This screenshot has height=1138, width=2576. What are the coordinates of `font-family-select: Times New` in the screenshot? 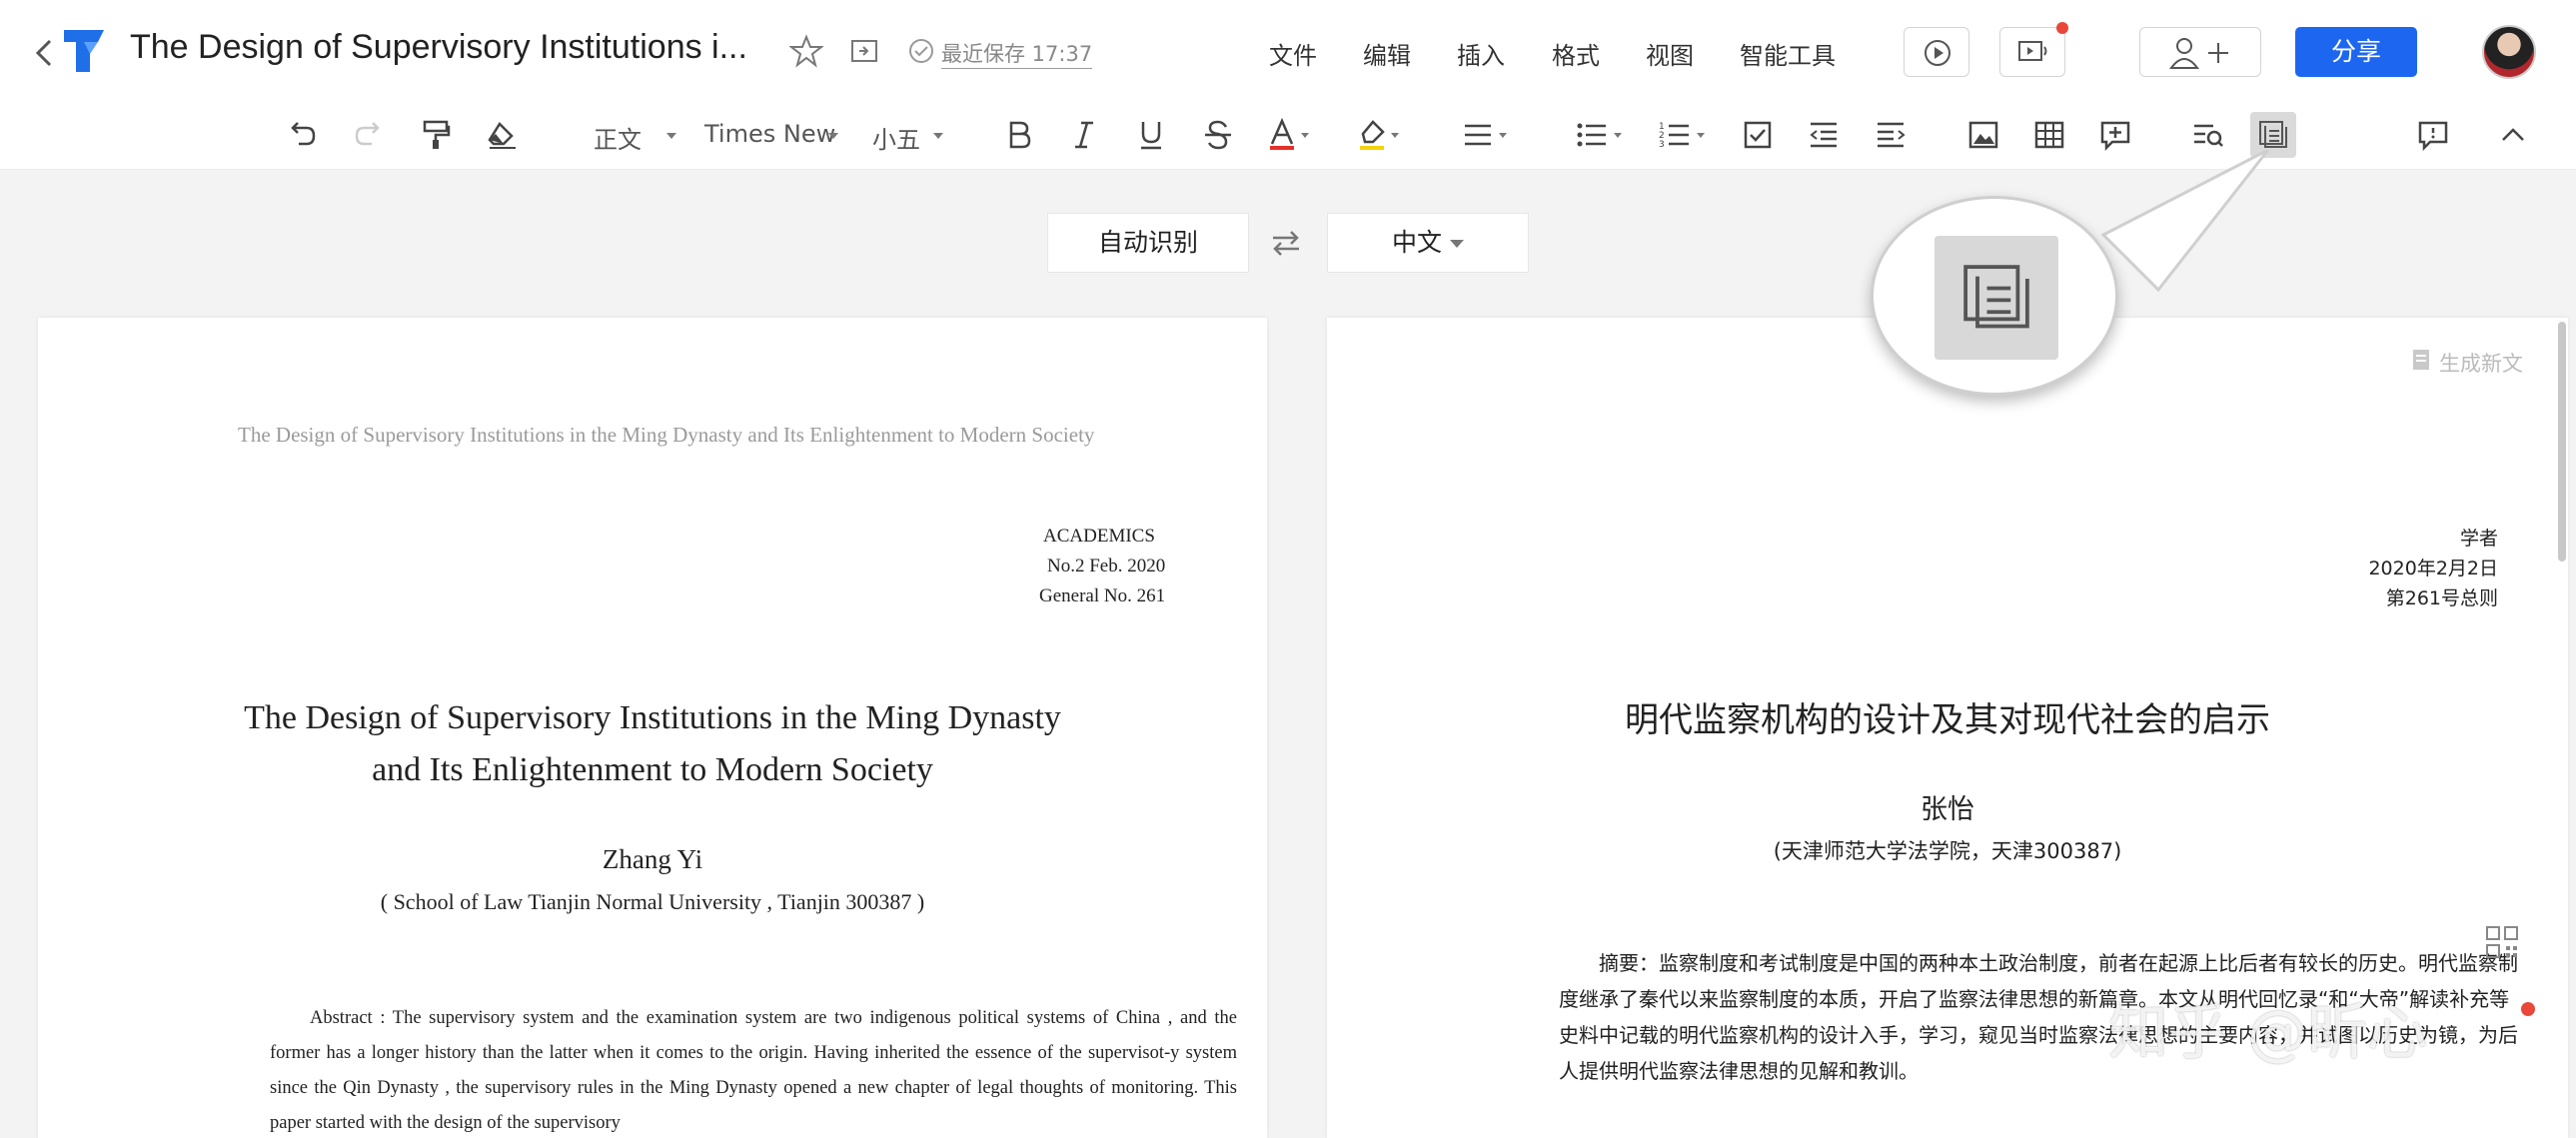 It's located at (769, 134).